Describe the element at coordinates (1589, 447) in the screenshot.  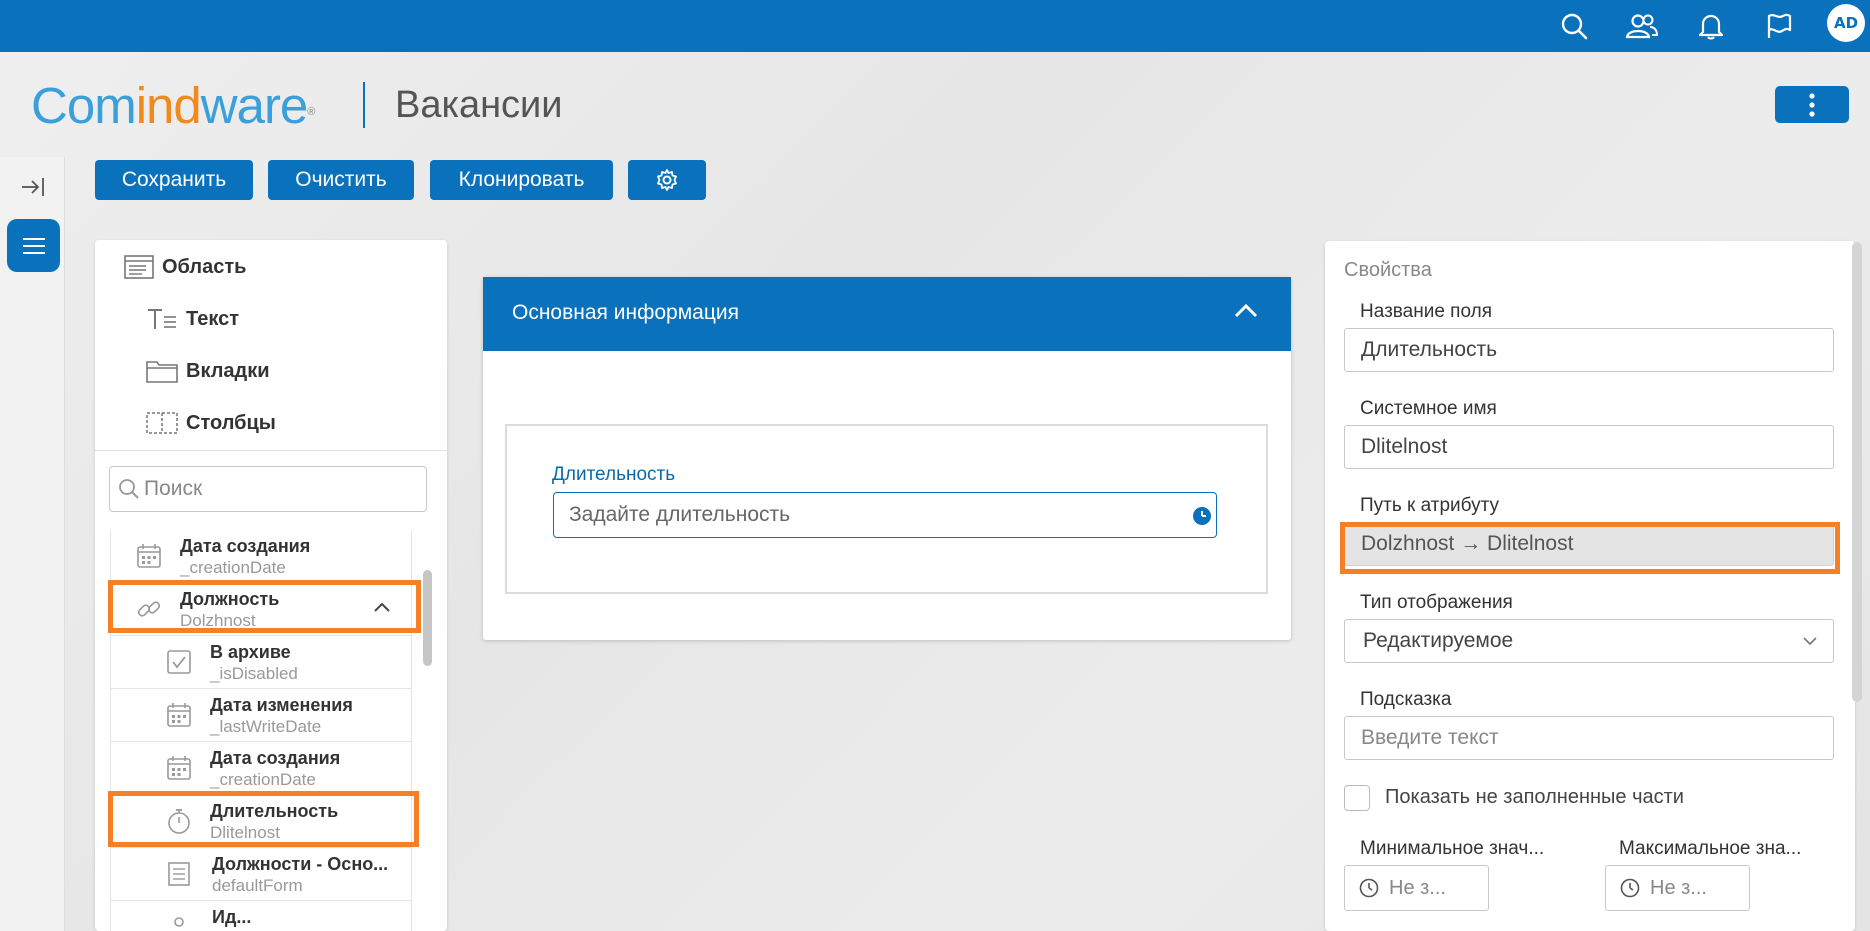
I see `system-name-input` at that location.